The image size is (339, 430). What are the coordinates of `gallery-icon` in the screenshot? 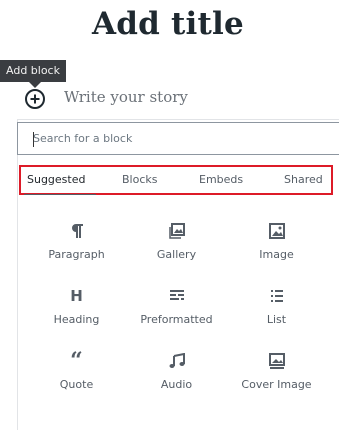 It's located at (176, 231).